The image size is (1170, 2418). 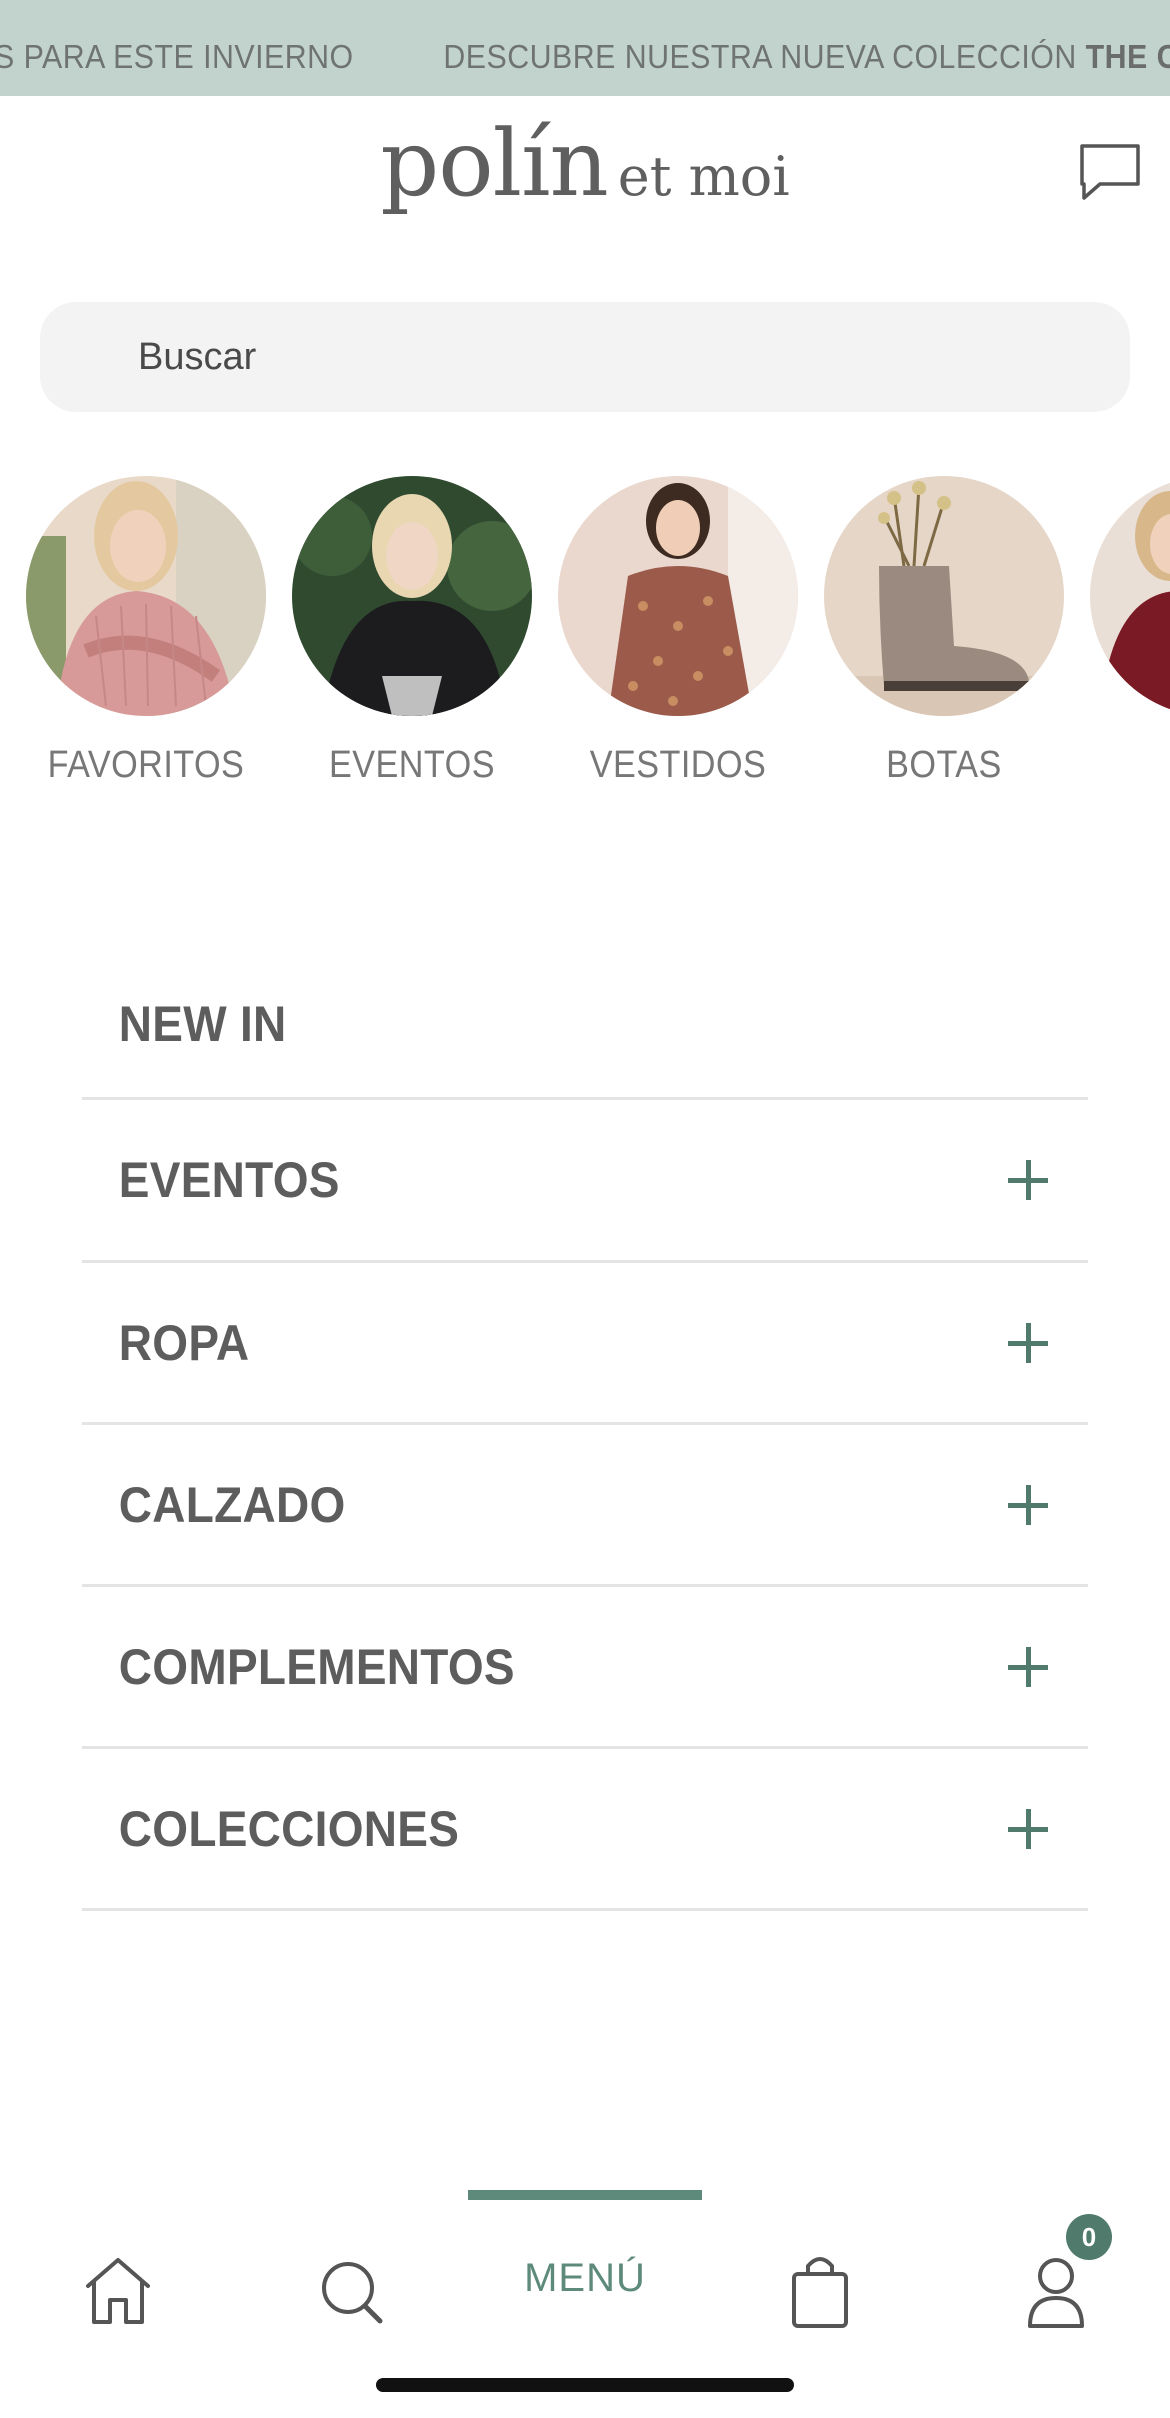 What do you see at coordinates (585, 1506) in the screenshot?
I see `menu-item-calzado: CALZADO` at bounding box center [585, 1506].